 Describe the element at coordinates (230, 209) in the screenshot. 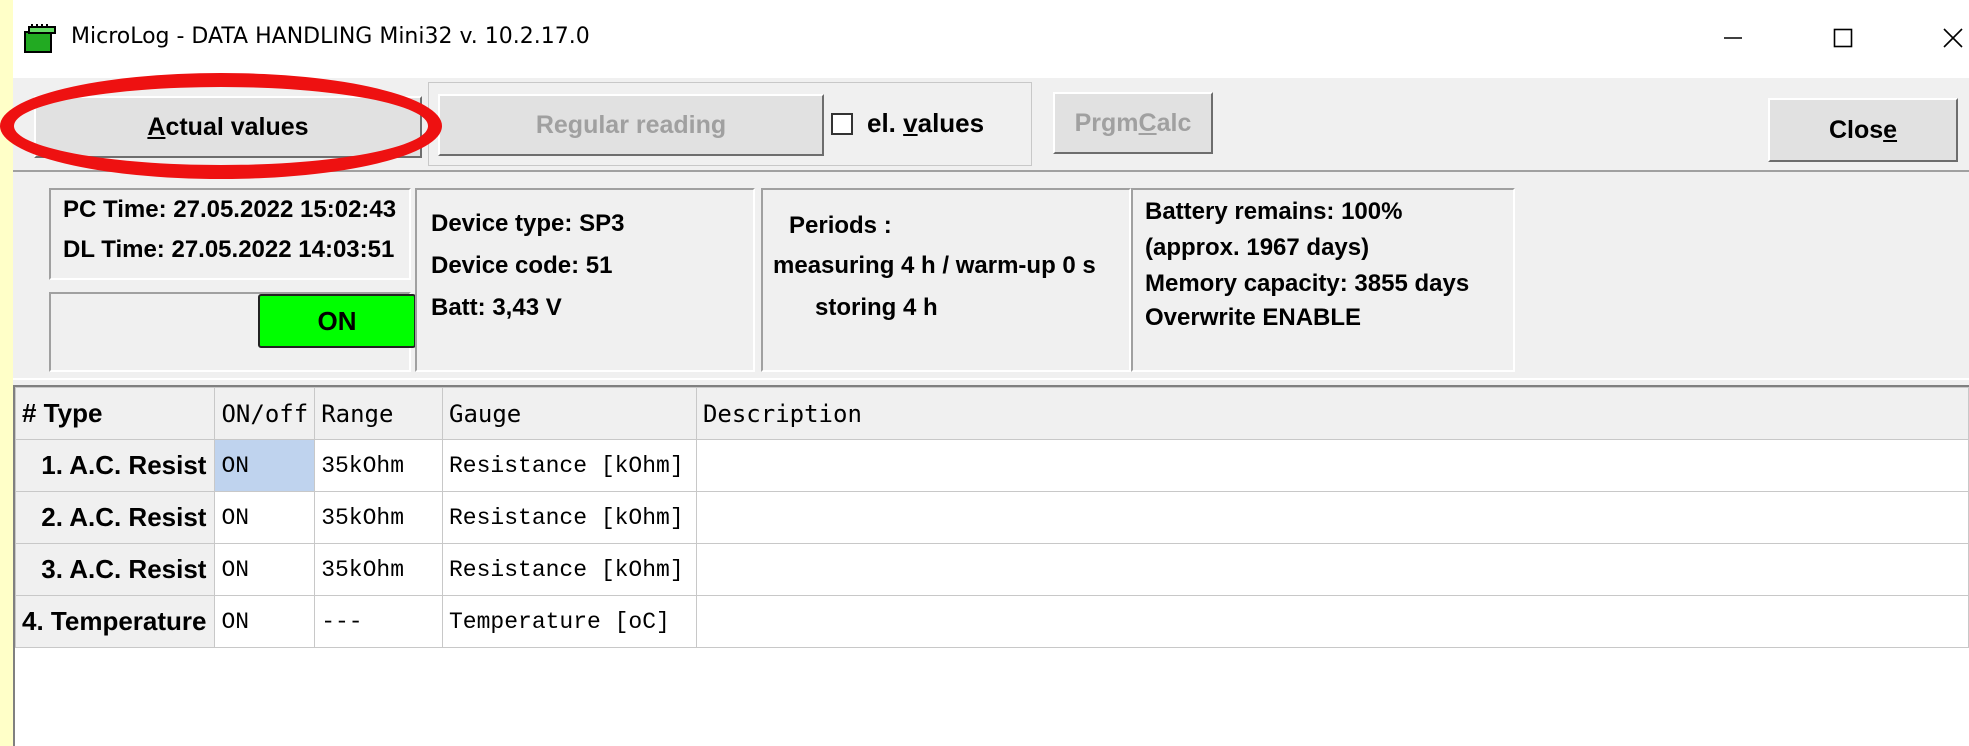

I see `pc-time: PC Time: 27.05.2022 15:02:43` at that location.